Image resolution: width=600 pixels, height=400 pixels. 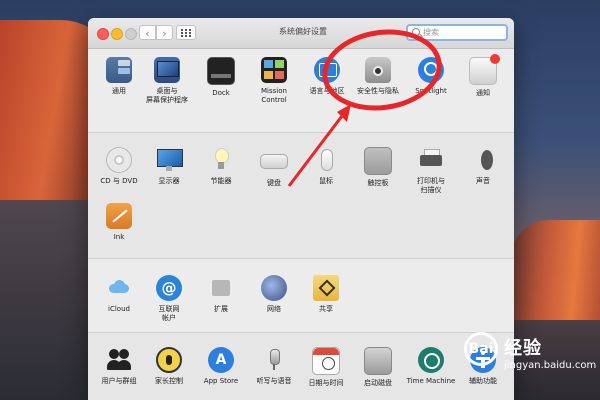 I want to click on trackpad-icon, so click(x=378, y=161).